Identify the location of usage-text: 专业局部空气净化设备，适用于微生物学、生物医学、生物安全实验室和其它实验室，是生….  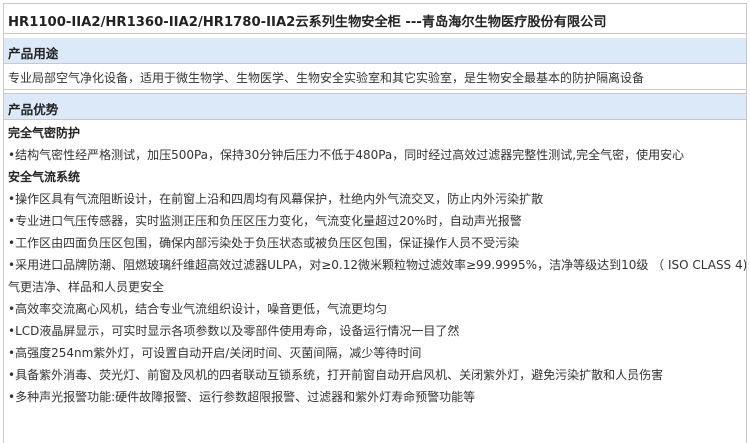
(375, 77).